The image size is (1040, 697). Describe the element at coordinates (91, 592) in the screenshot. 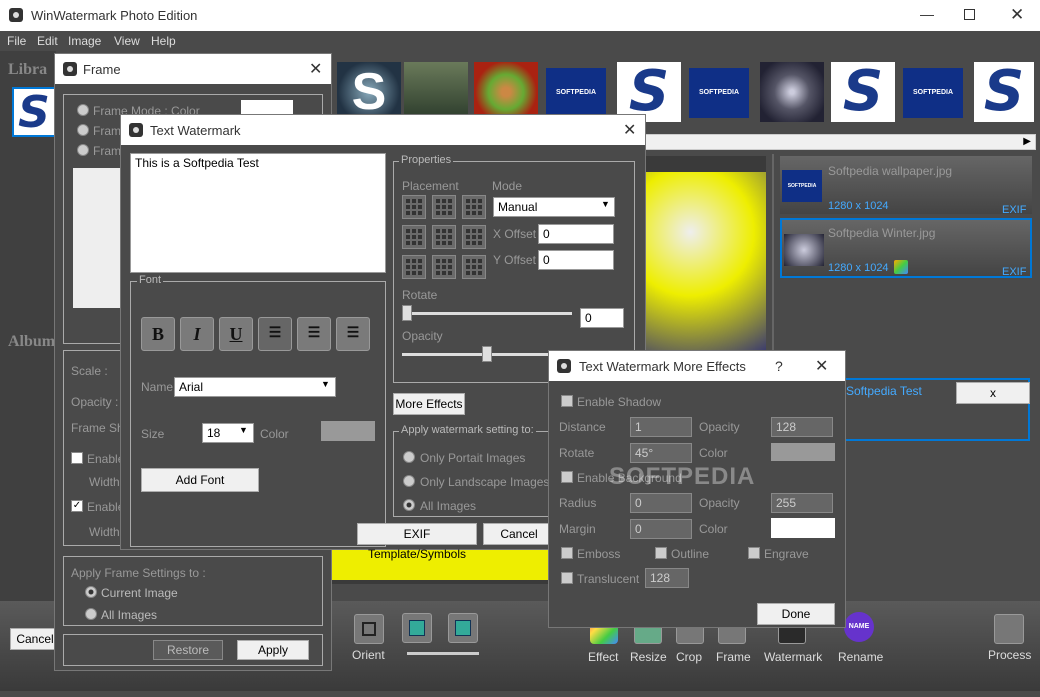

I see `current-image-radio` at that location.